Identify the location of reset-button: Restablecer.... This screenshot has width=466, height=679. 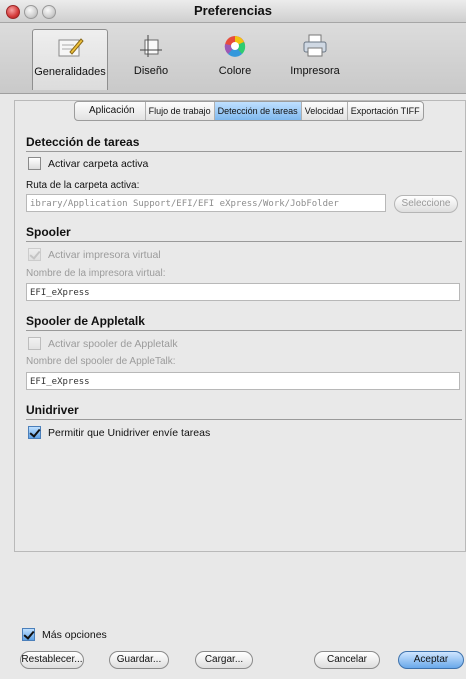
(52, 660).